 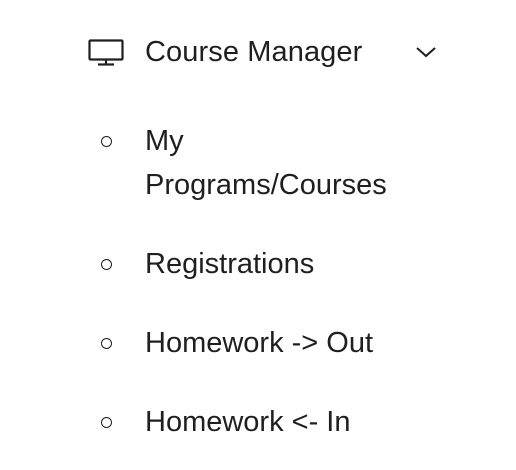 What do you see at coordinates (259, 343) in the screenshot?
I see `submenu-item-label: Homework -> Out` at bounding box center [259, 343].